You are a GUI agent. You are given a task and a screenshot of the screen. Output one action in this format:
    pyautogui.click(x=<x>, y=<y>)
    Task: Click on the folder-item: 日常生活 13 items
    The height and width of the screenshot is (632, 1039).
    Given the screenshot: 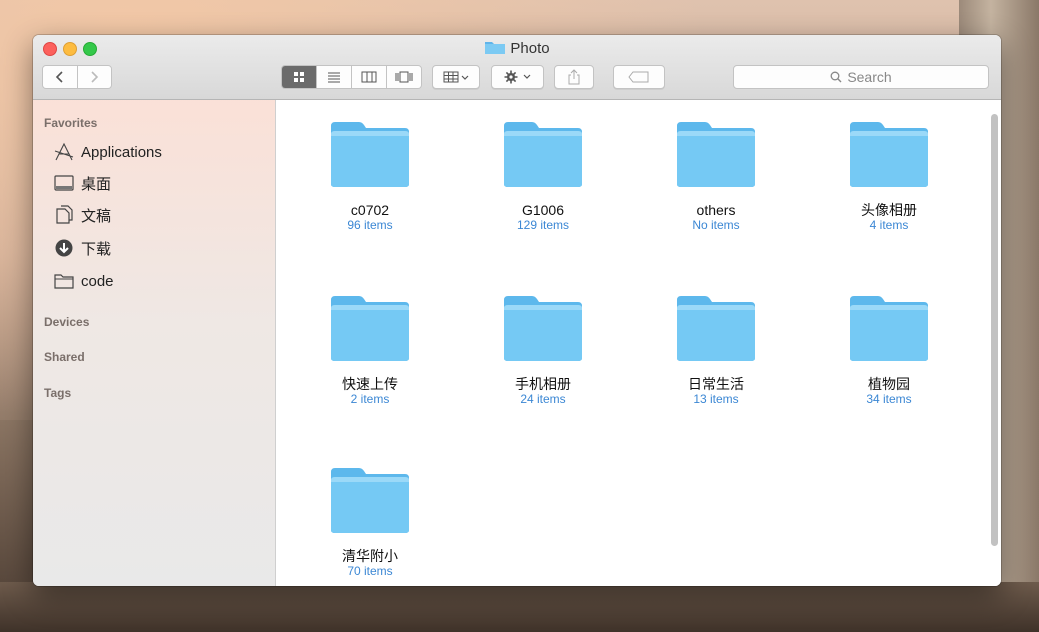 What is the action you would take?
    pyautogui.click(x=716, y=350)
    